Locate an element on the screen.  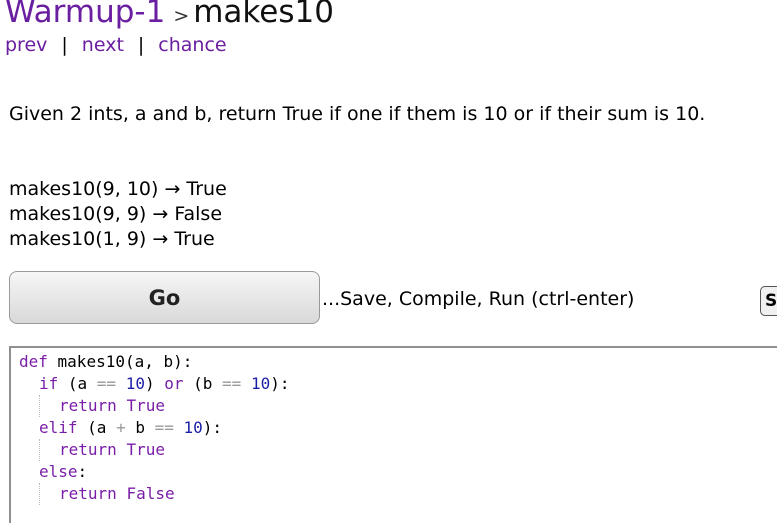
code-token: makes10(a, b): is located at coordinates (120, 361).